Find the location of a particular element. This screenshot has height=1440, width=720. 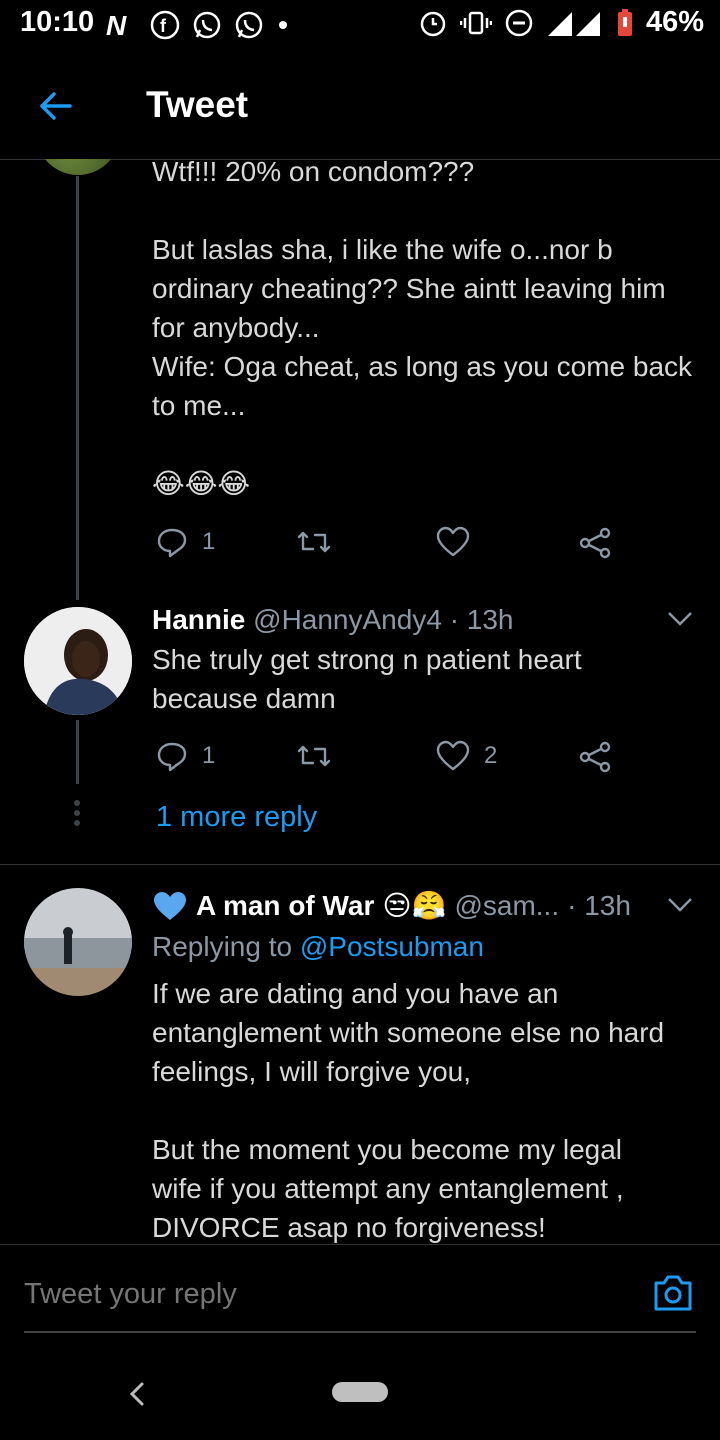

thread-dots is located at coordinates (77, 813).